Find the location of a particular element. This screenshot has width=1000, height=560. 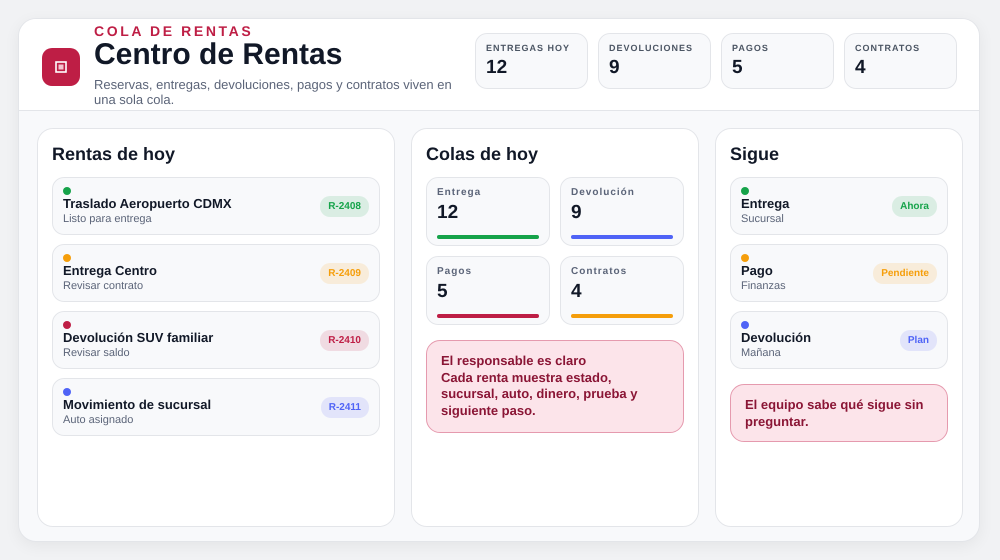

rental-item: Pago Finanzas Pendiente is located at coordinates (839, 273).